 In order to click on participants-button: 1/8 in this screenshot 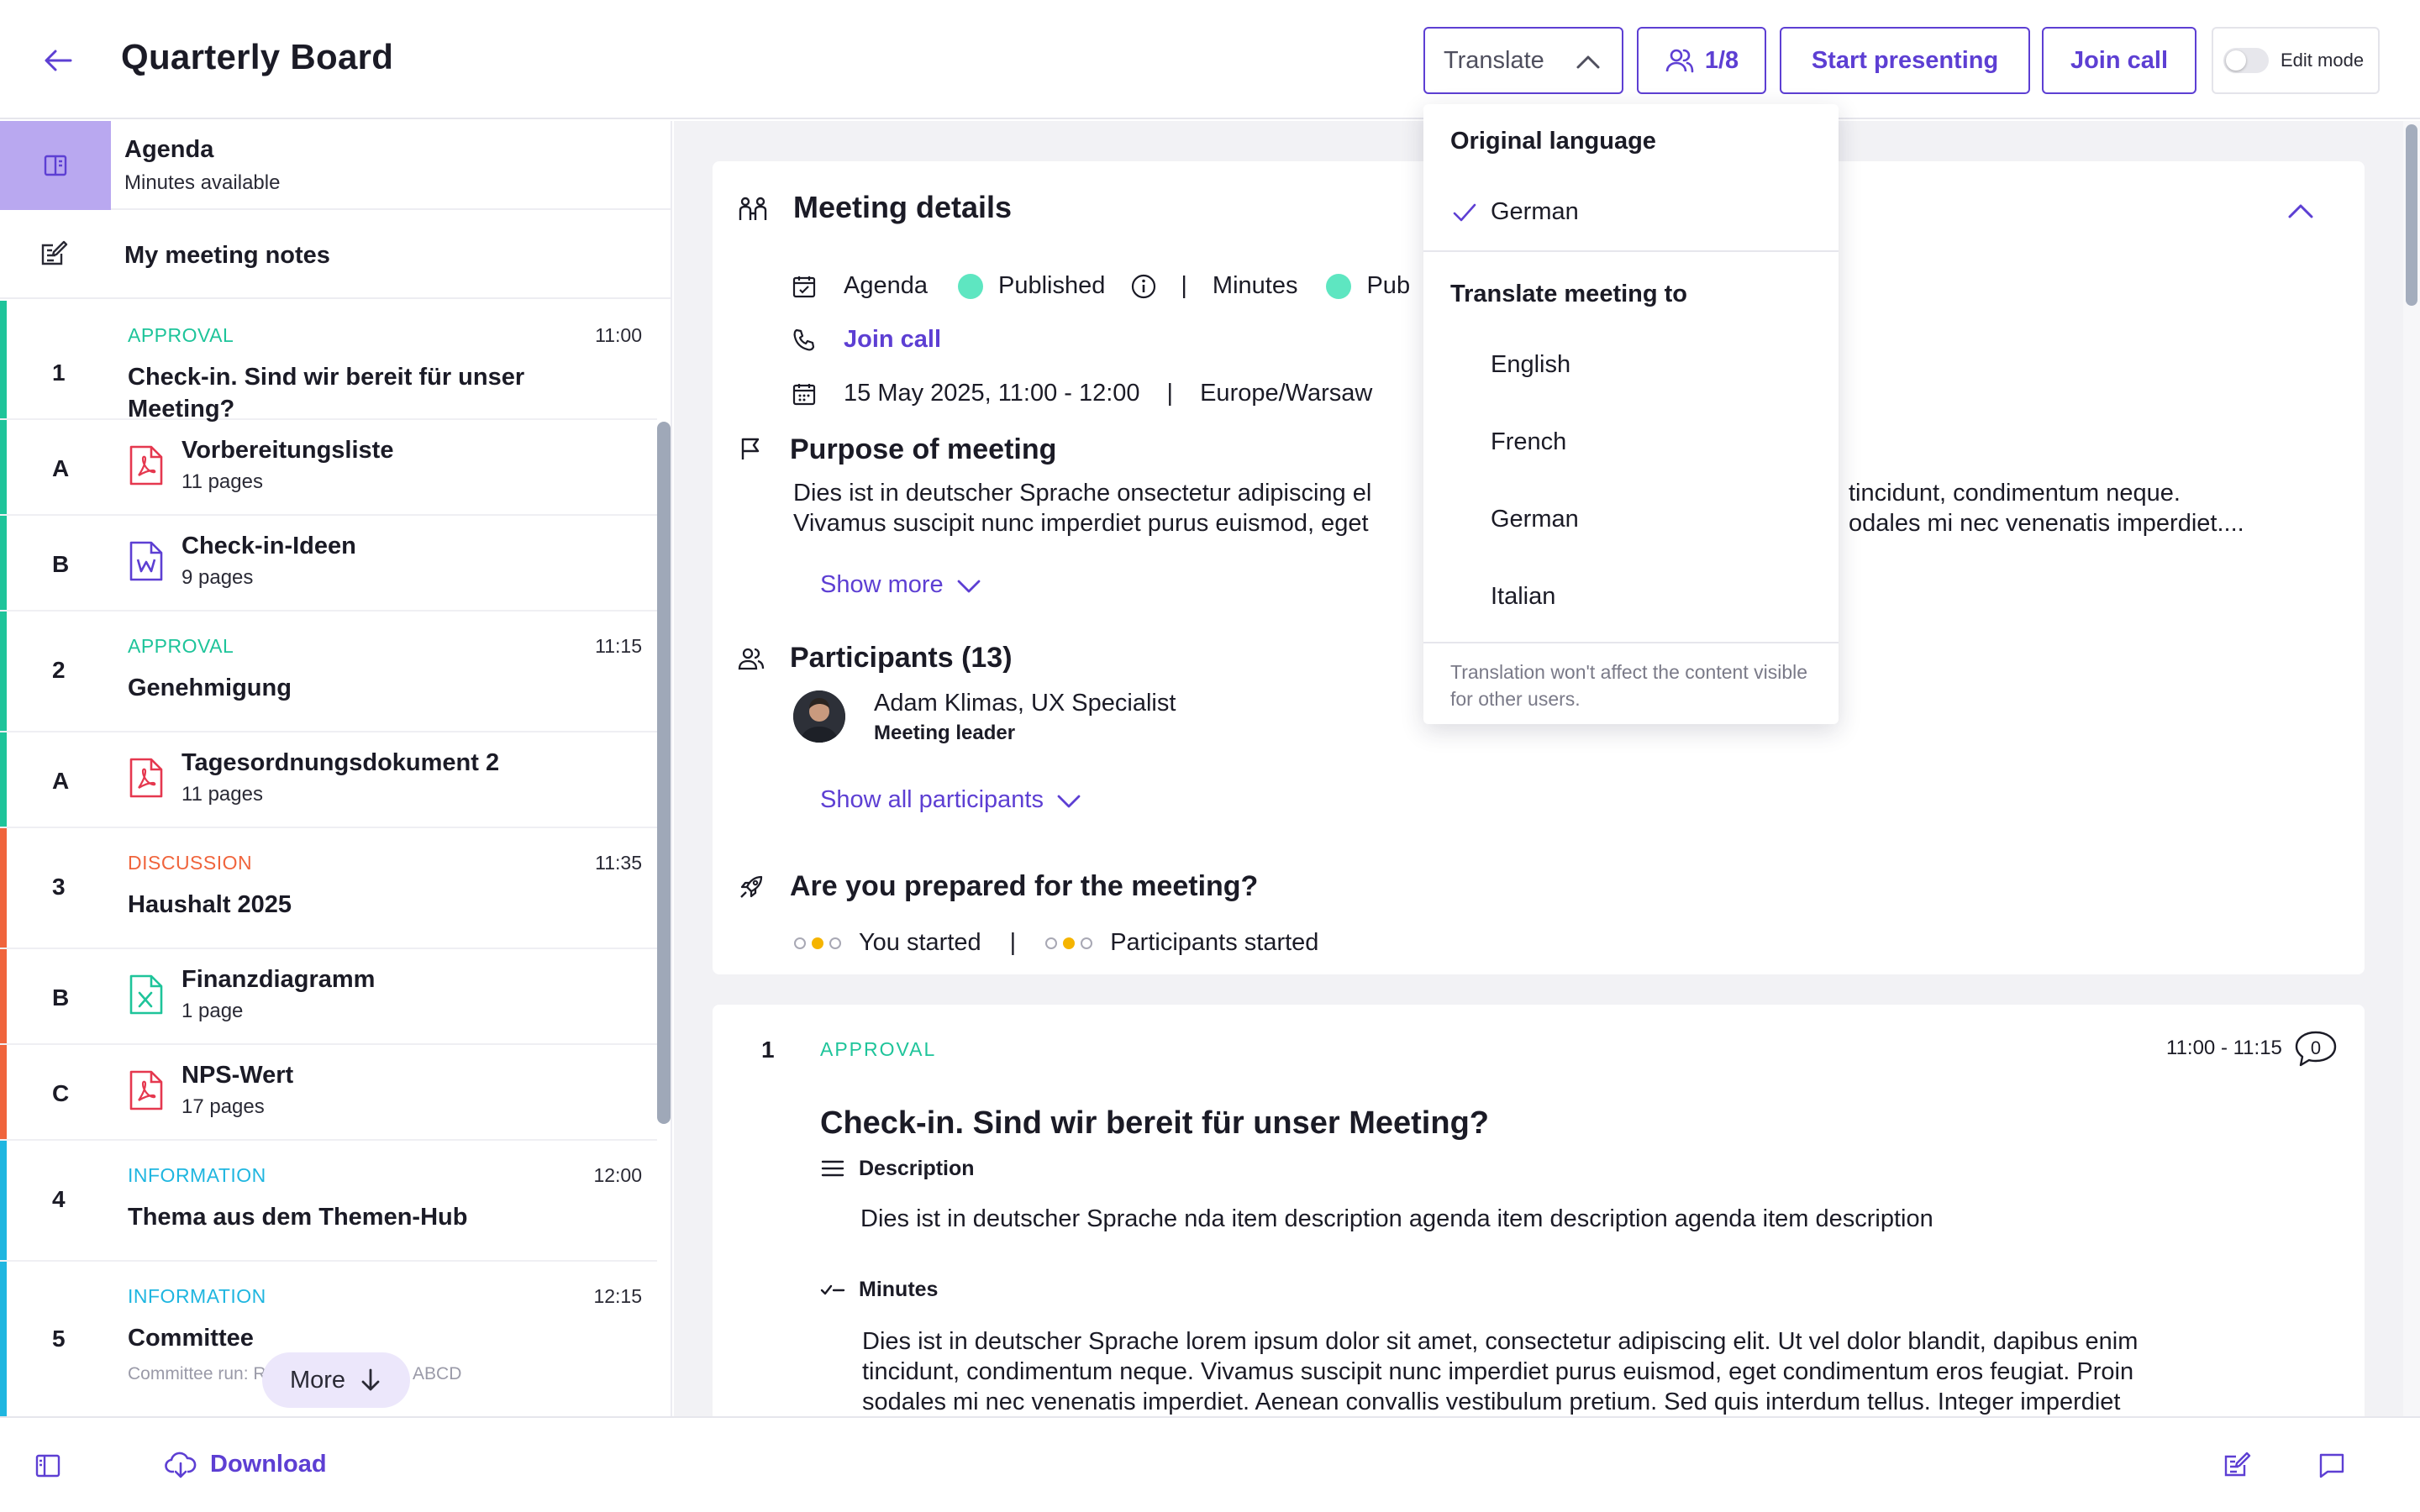, I will do `click(1701, 60)`.